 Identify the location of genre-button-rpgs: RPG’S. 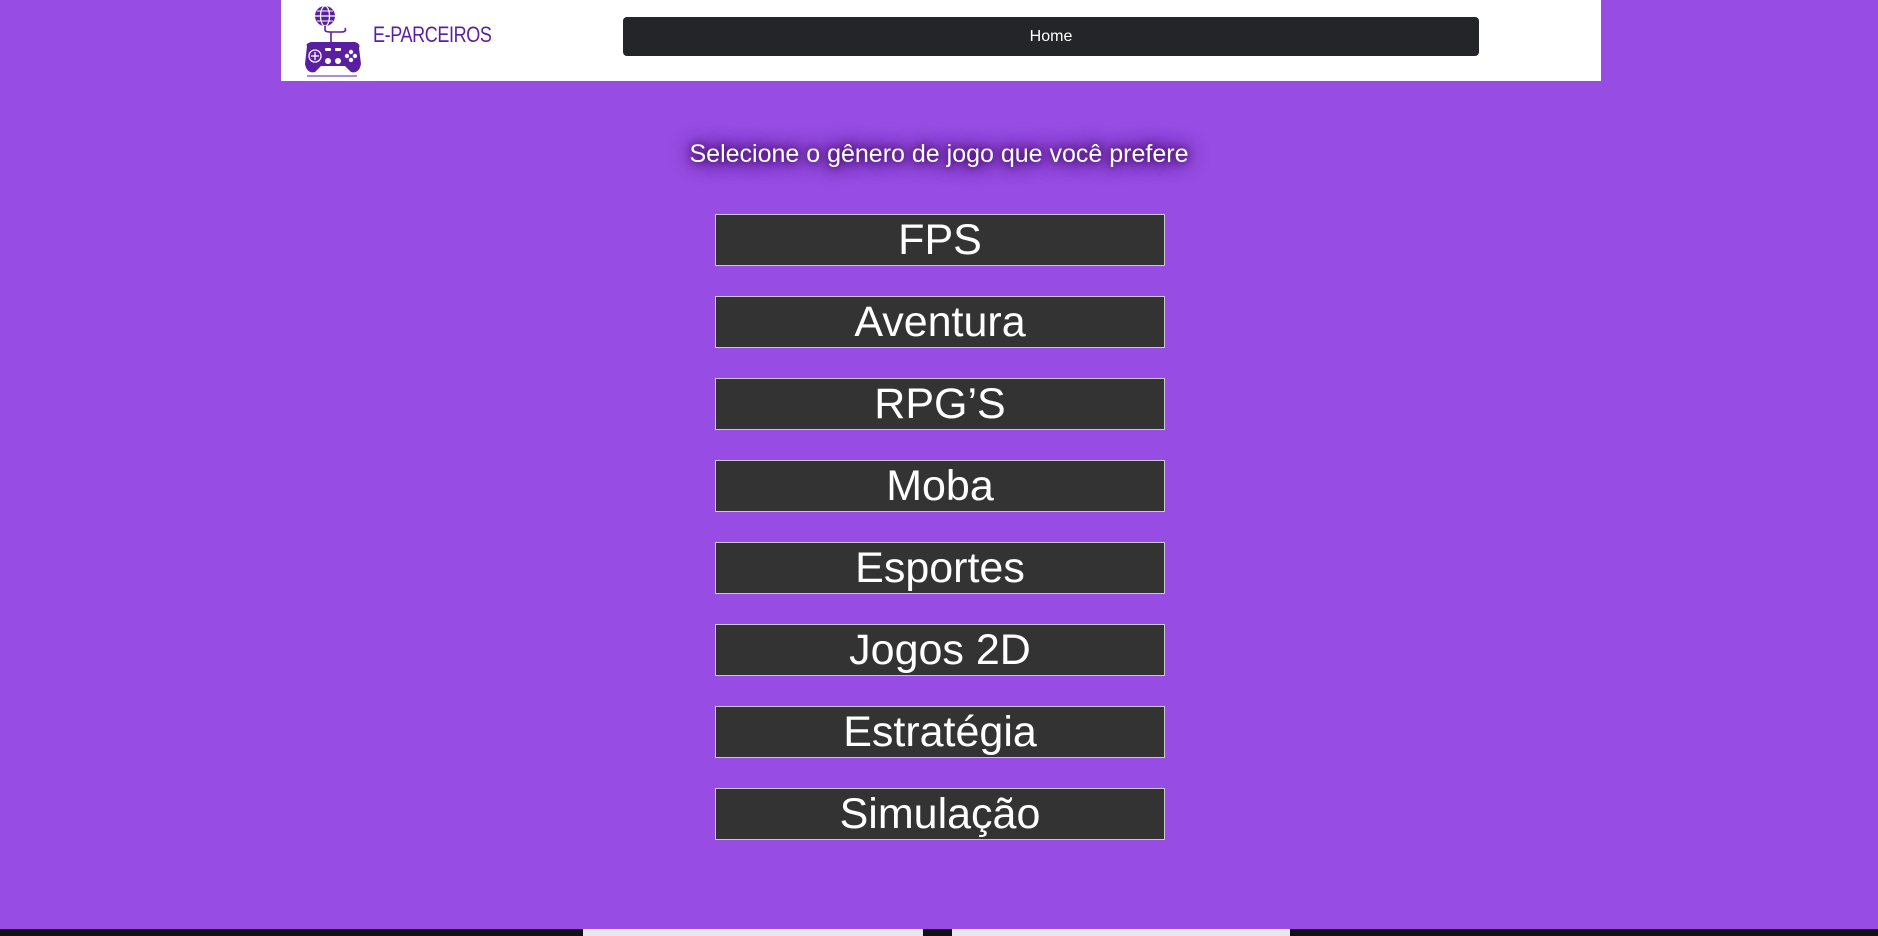
(940, 404).